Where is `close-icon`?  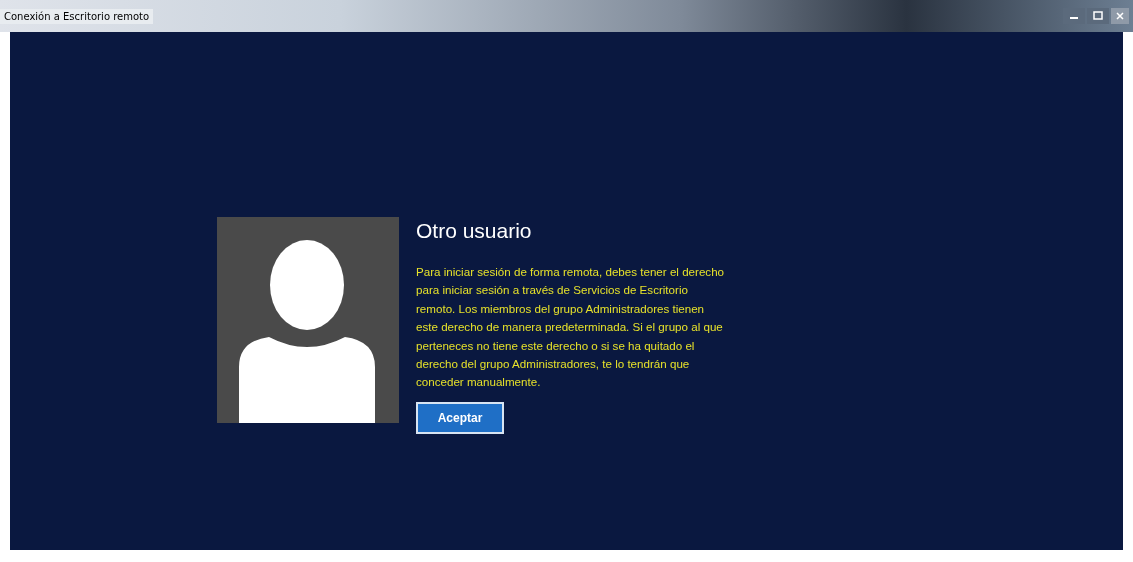
close-icon is located at coordinates (1120, 16).